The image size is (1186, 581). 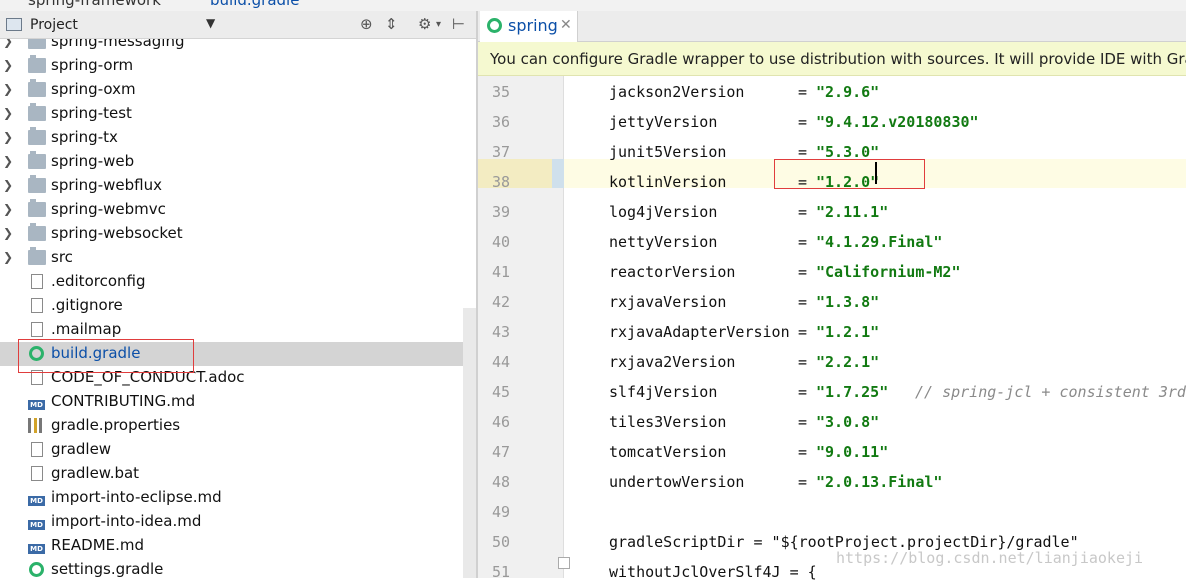 I want to click on project-panel-title: Project, so click(x=54, y=25).